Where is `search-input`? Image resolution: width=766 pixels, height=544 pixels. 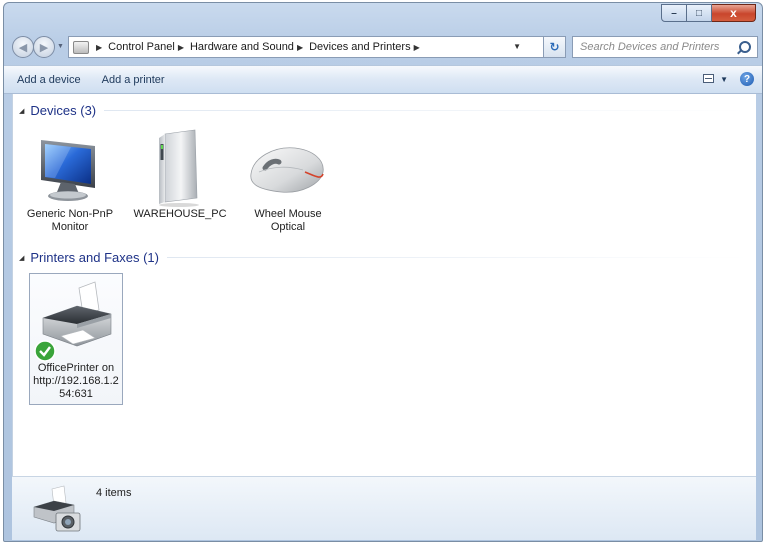 search-input is located at coordinates (660, 47).